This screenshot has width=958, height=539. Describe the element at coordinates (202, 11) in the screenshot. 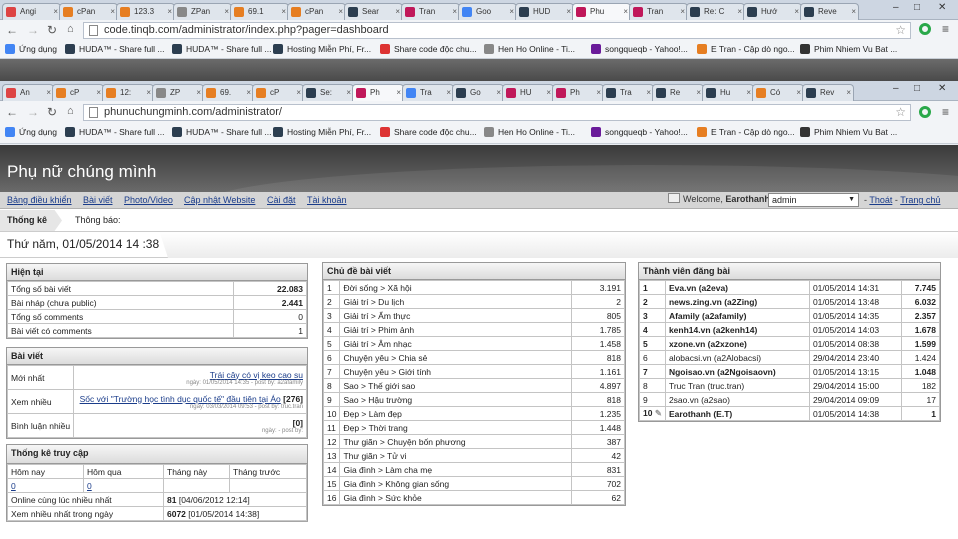

I see `browser-tab: ZPan ×` at that location.